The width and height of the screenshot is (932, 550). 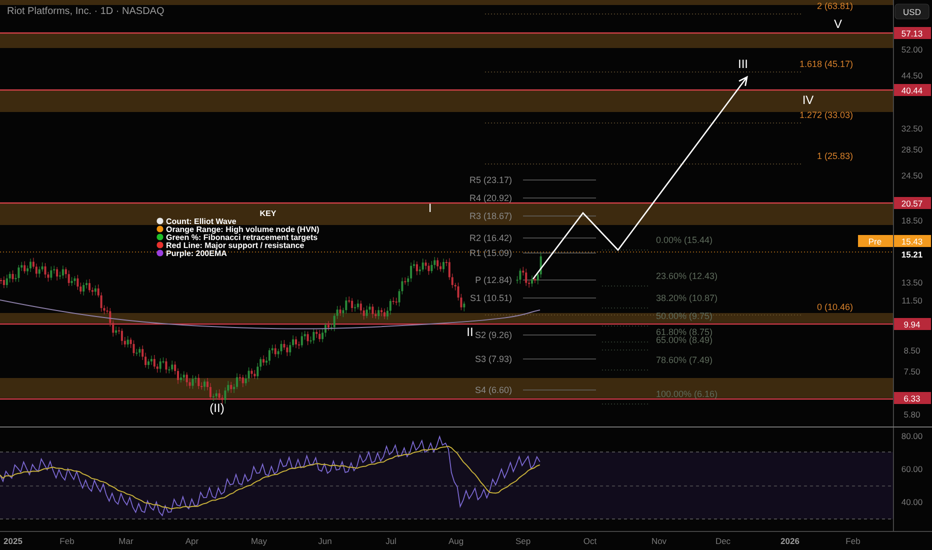 I want to click on price-label: 13.50, so click(x=912, y=283).